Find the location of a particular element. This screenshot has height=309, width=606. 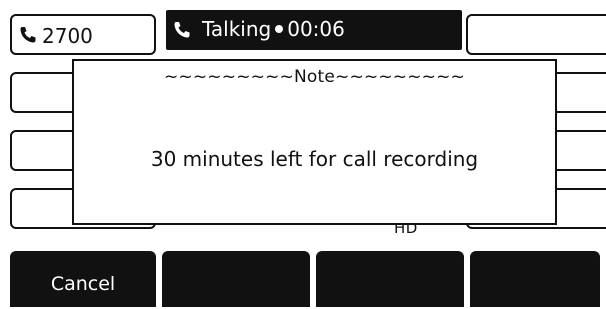

call-state: Talking is located at coordinates (237, 29).